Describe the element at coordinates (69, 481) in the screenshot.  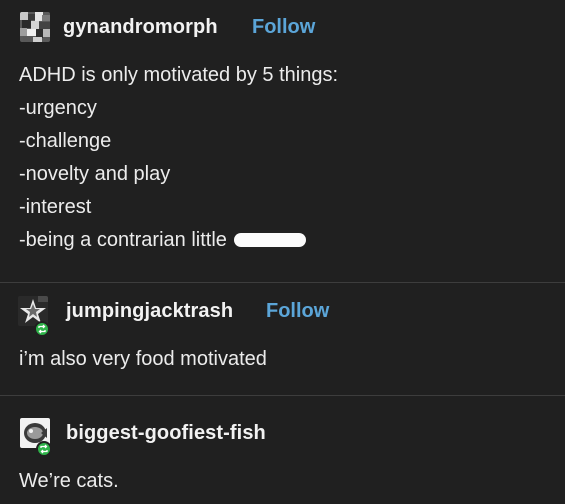
I see `post-text: We’re cats.` at that location.